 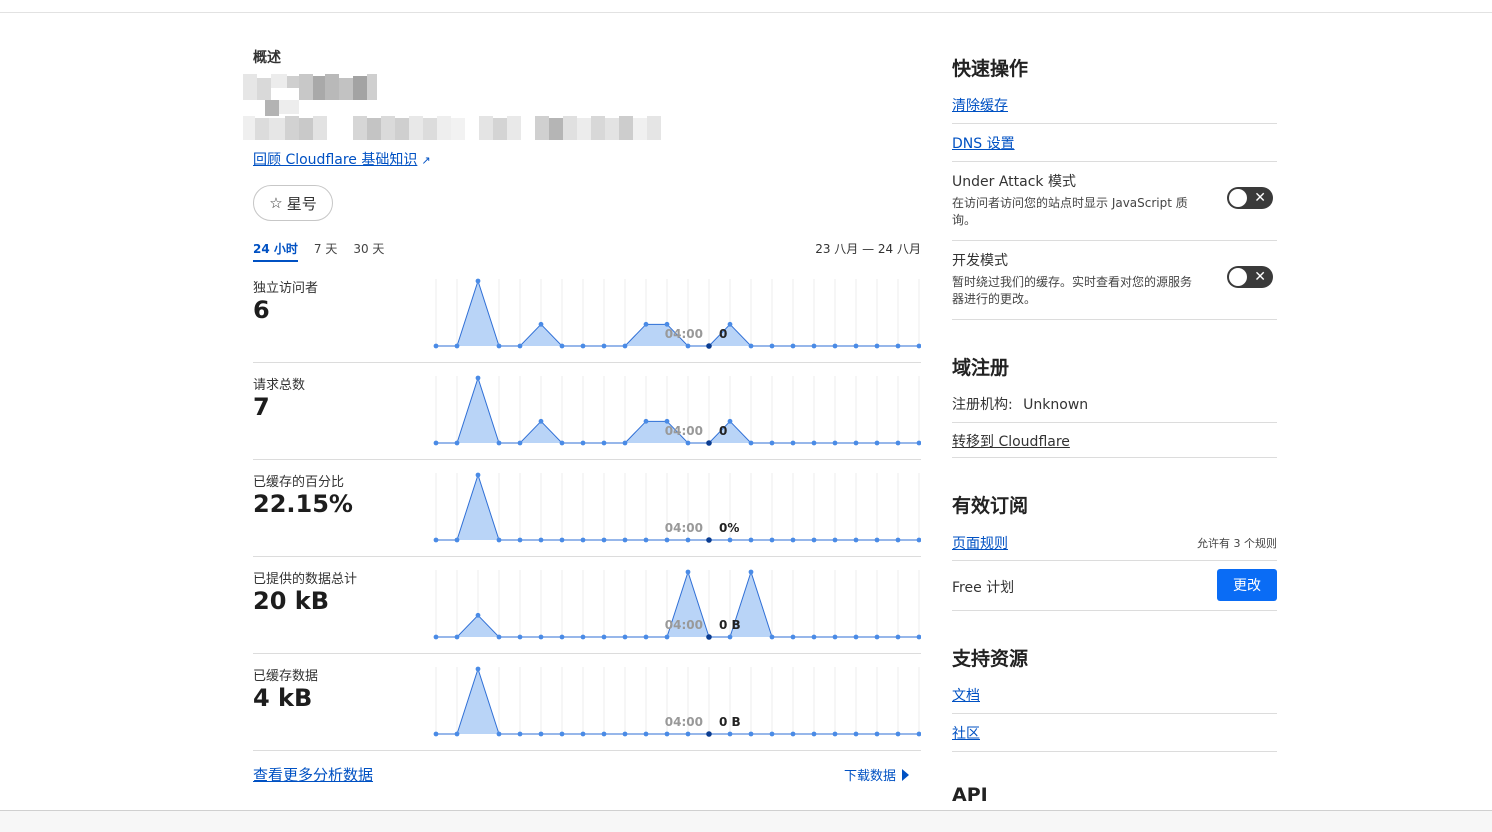 What do you see at coordinates (966, 695) in the screenshot?
I see `docs-link: 文档` at bounding box center [966, 695].